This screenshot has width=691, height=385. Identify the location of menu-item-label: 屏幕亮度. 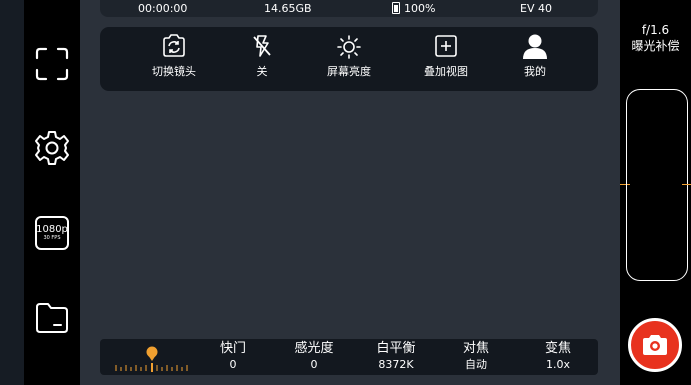
(349, 71).